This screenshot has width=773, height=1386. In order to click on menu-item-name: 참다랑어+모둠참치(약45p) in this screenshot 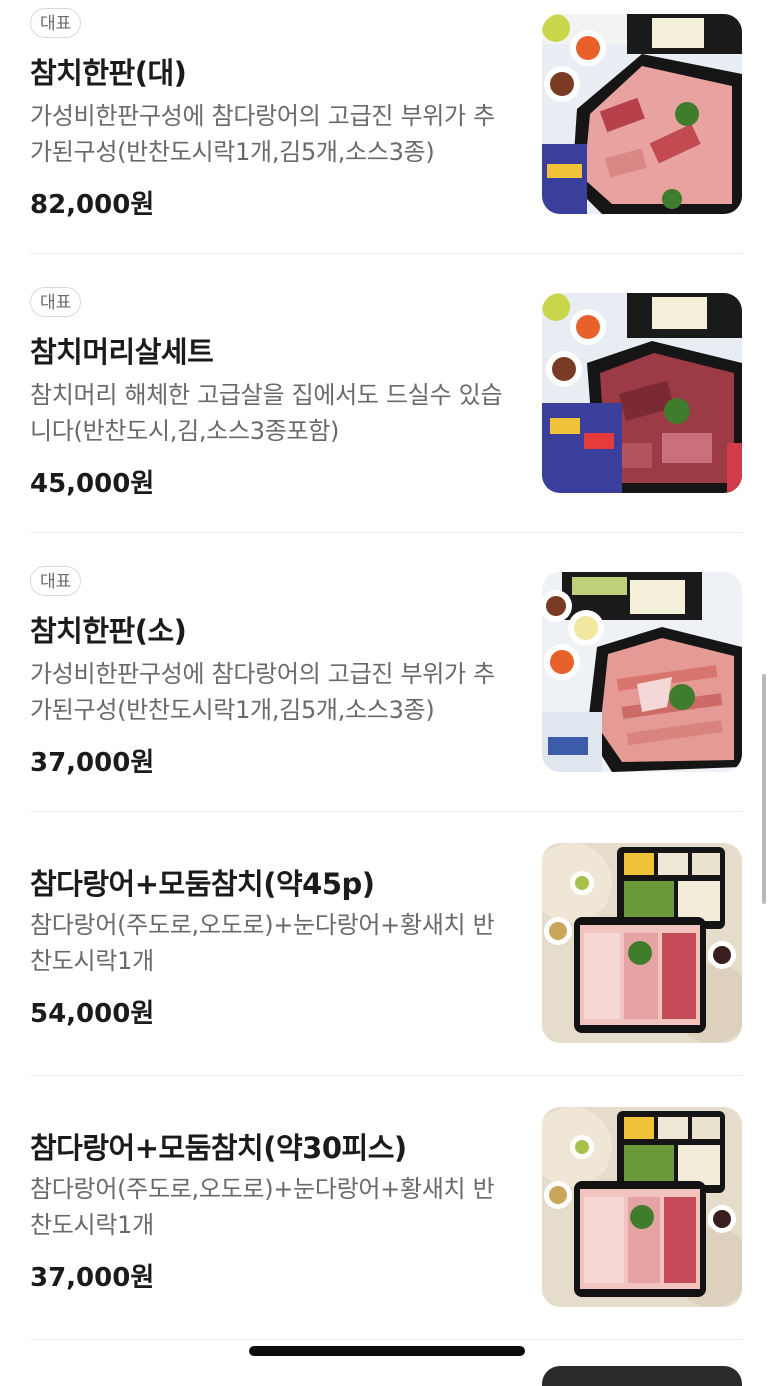, I will do `click(202, 884)`.